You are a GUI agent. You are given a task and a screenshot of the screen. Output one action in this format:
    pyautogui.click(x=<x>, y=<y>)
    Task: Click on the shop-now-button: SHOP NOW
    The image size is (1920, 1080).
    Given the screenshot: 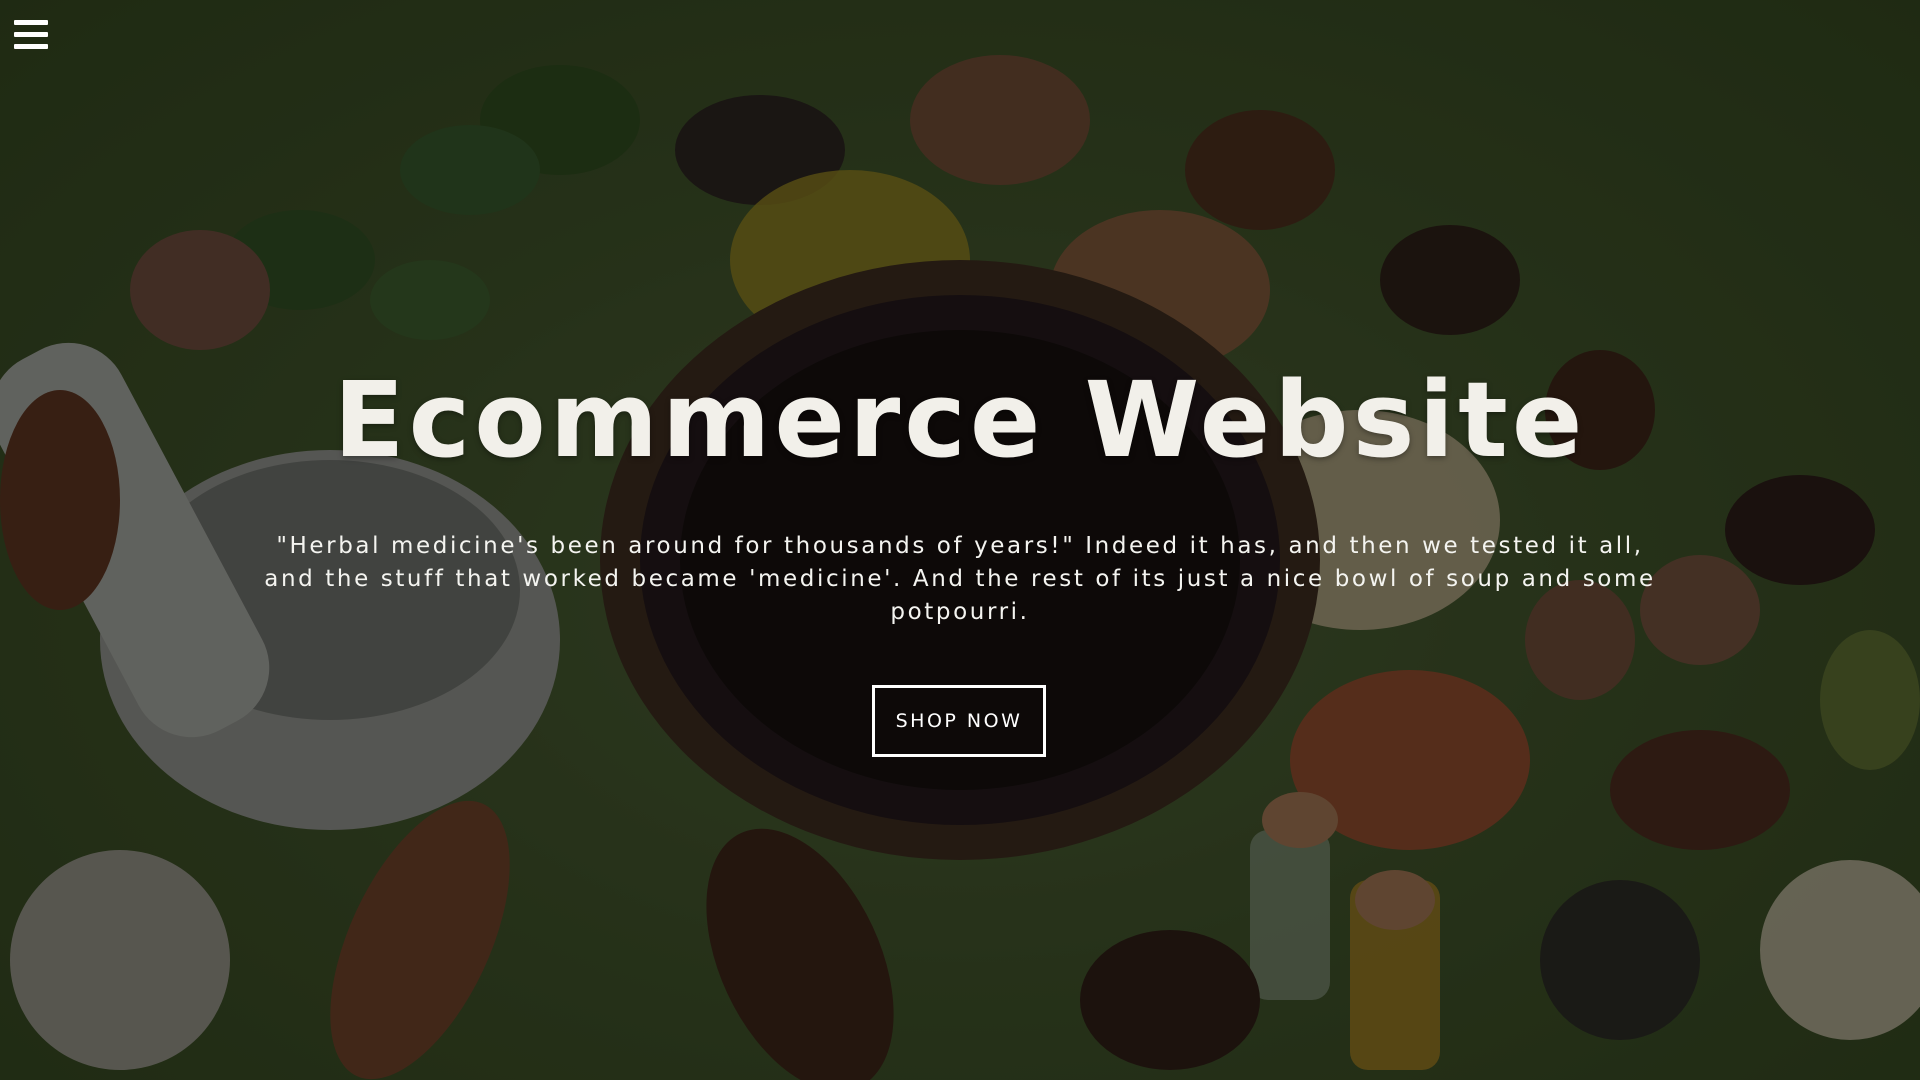 What is the action you would take?
    pyautogui.click(x=959, y=721)
    